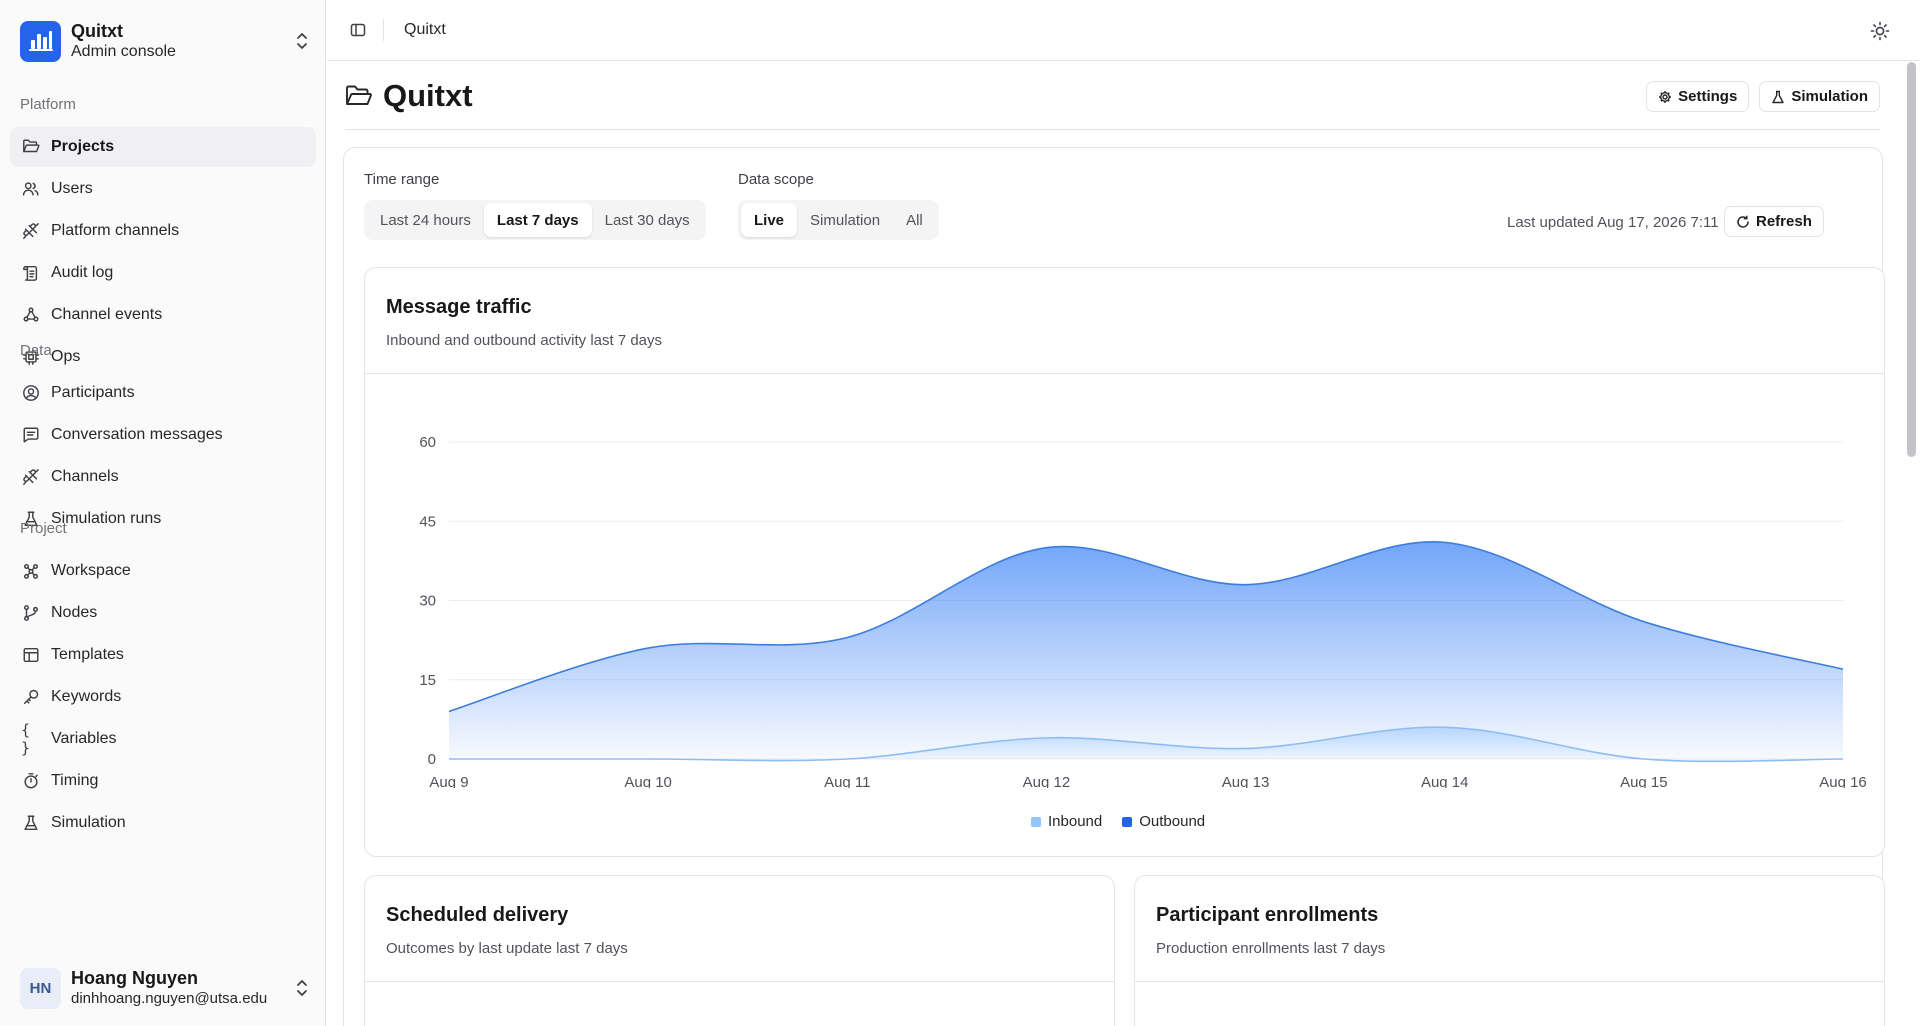  I want to click on segment-option-last-7-days: Last 7 days, so click(537, 220).